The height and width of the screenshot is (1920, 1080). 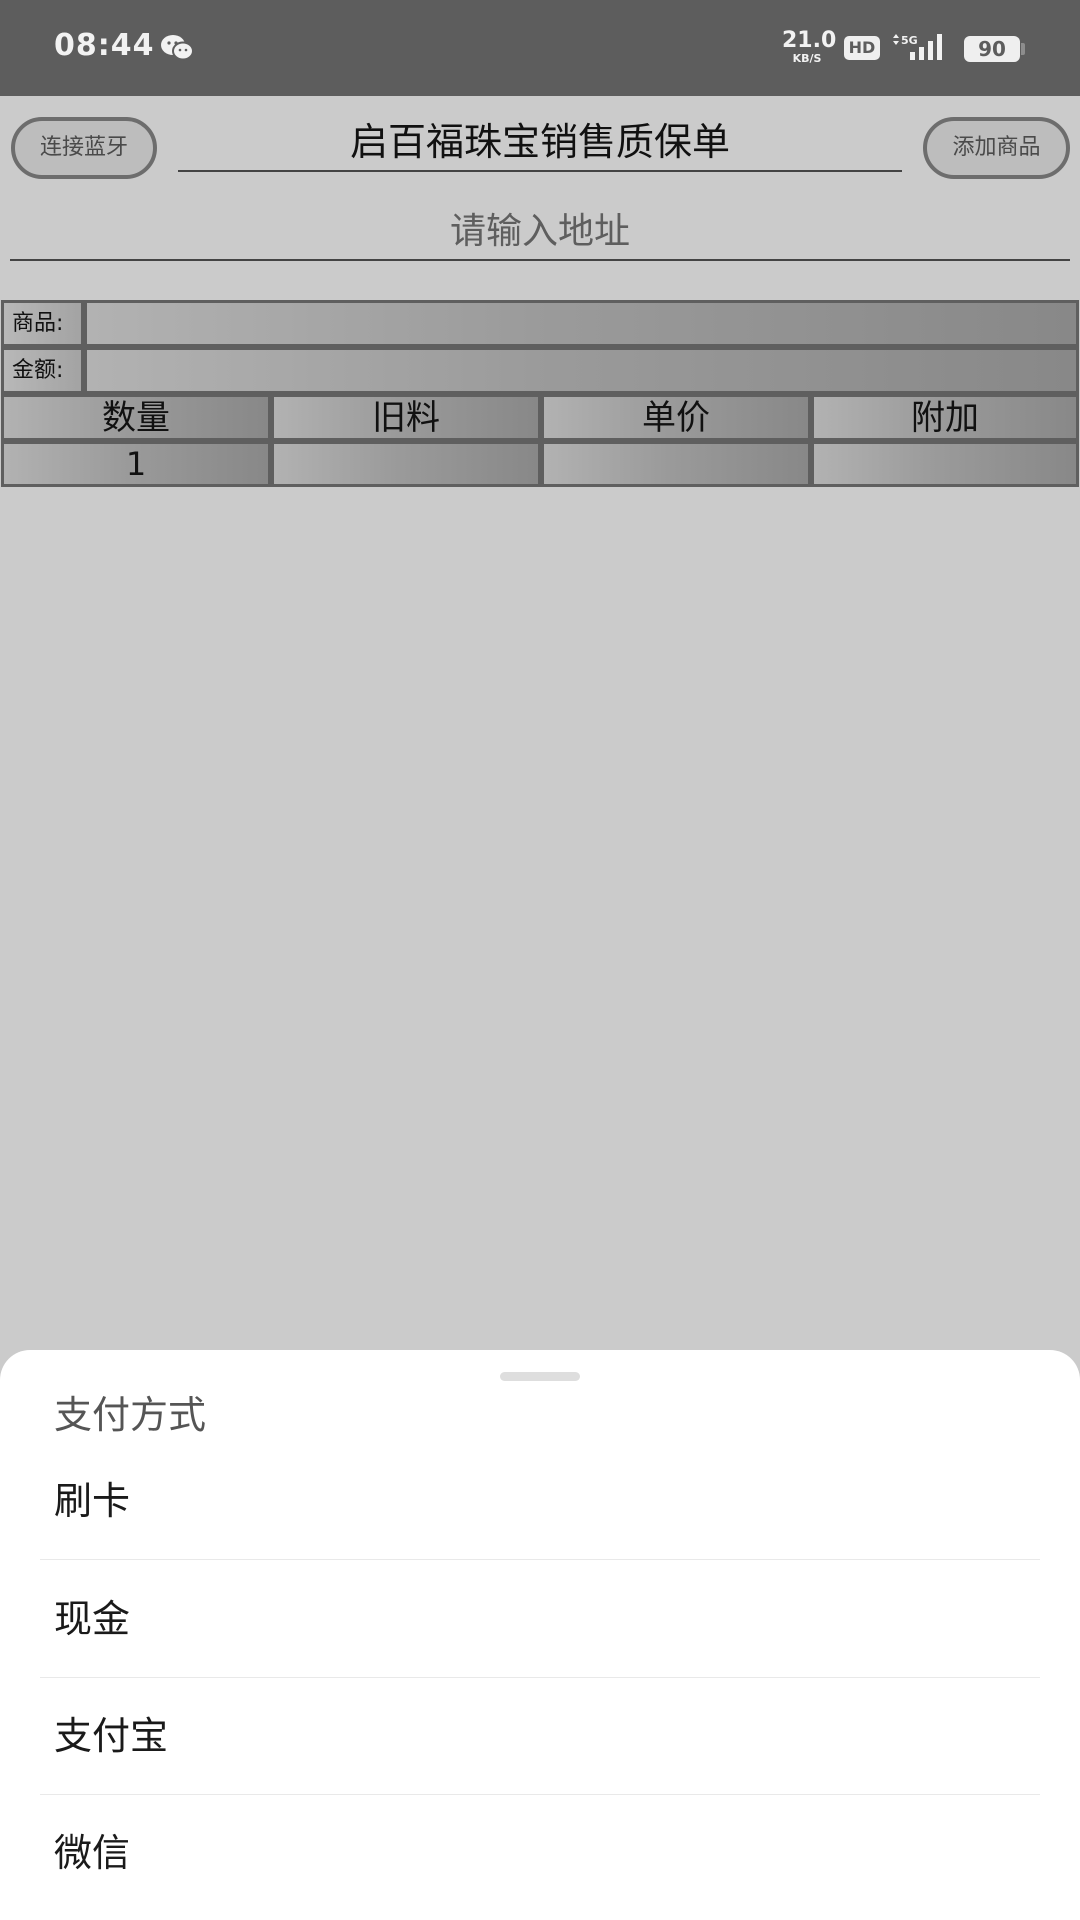 I want to click on payment-option-wechat: 微信, so click(x=540, y=1853).